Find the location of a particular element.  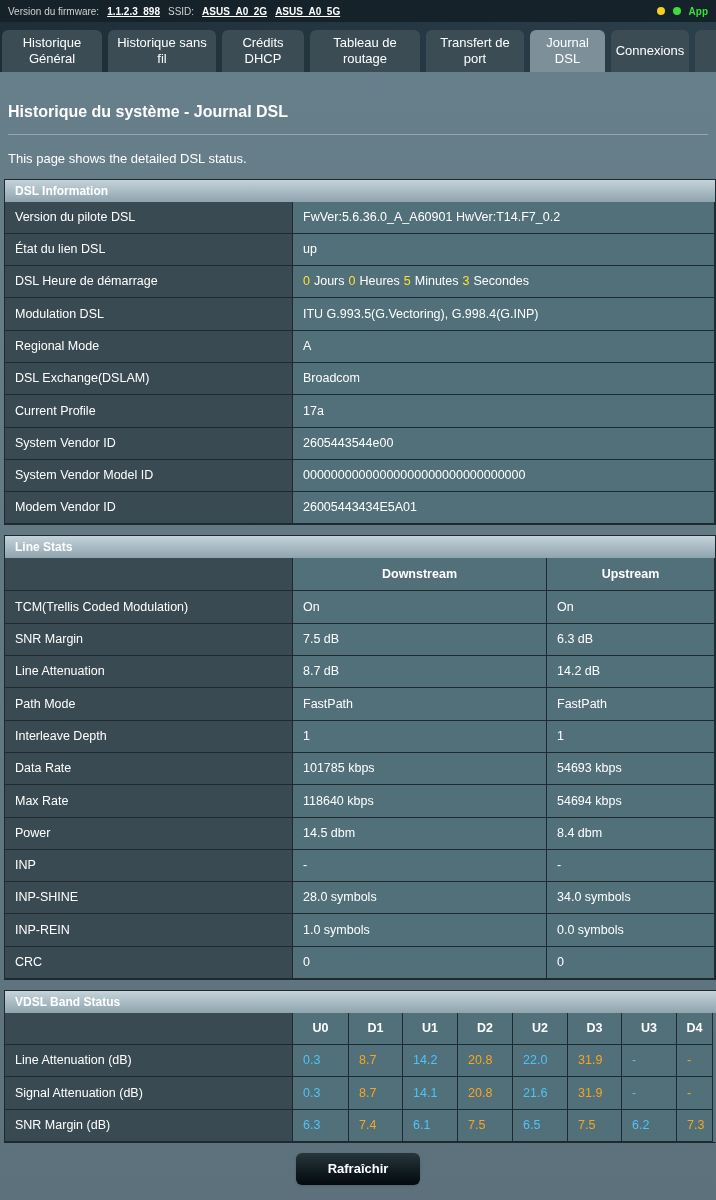

ssid-link: ASUS_A0_2G is located at coordinates (235, 11).